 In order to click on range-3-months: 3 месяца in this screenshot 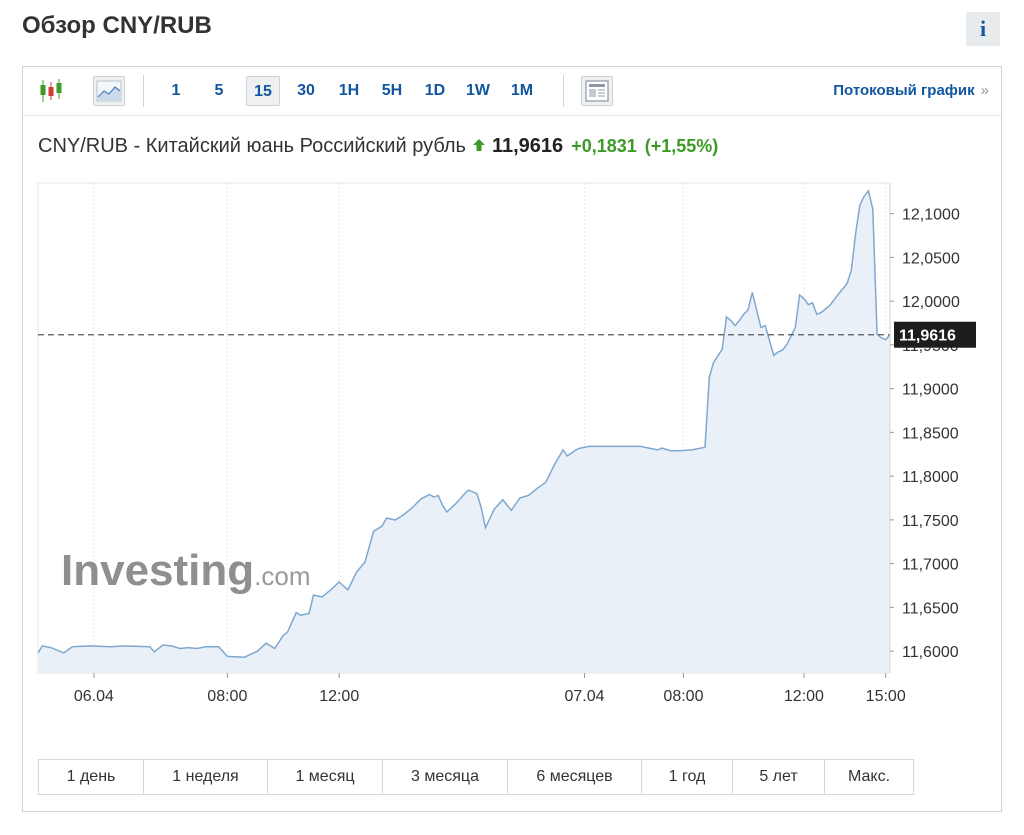, I will do `click(445, 777)`.